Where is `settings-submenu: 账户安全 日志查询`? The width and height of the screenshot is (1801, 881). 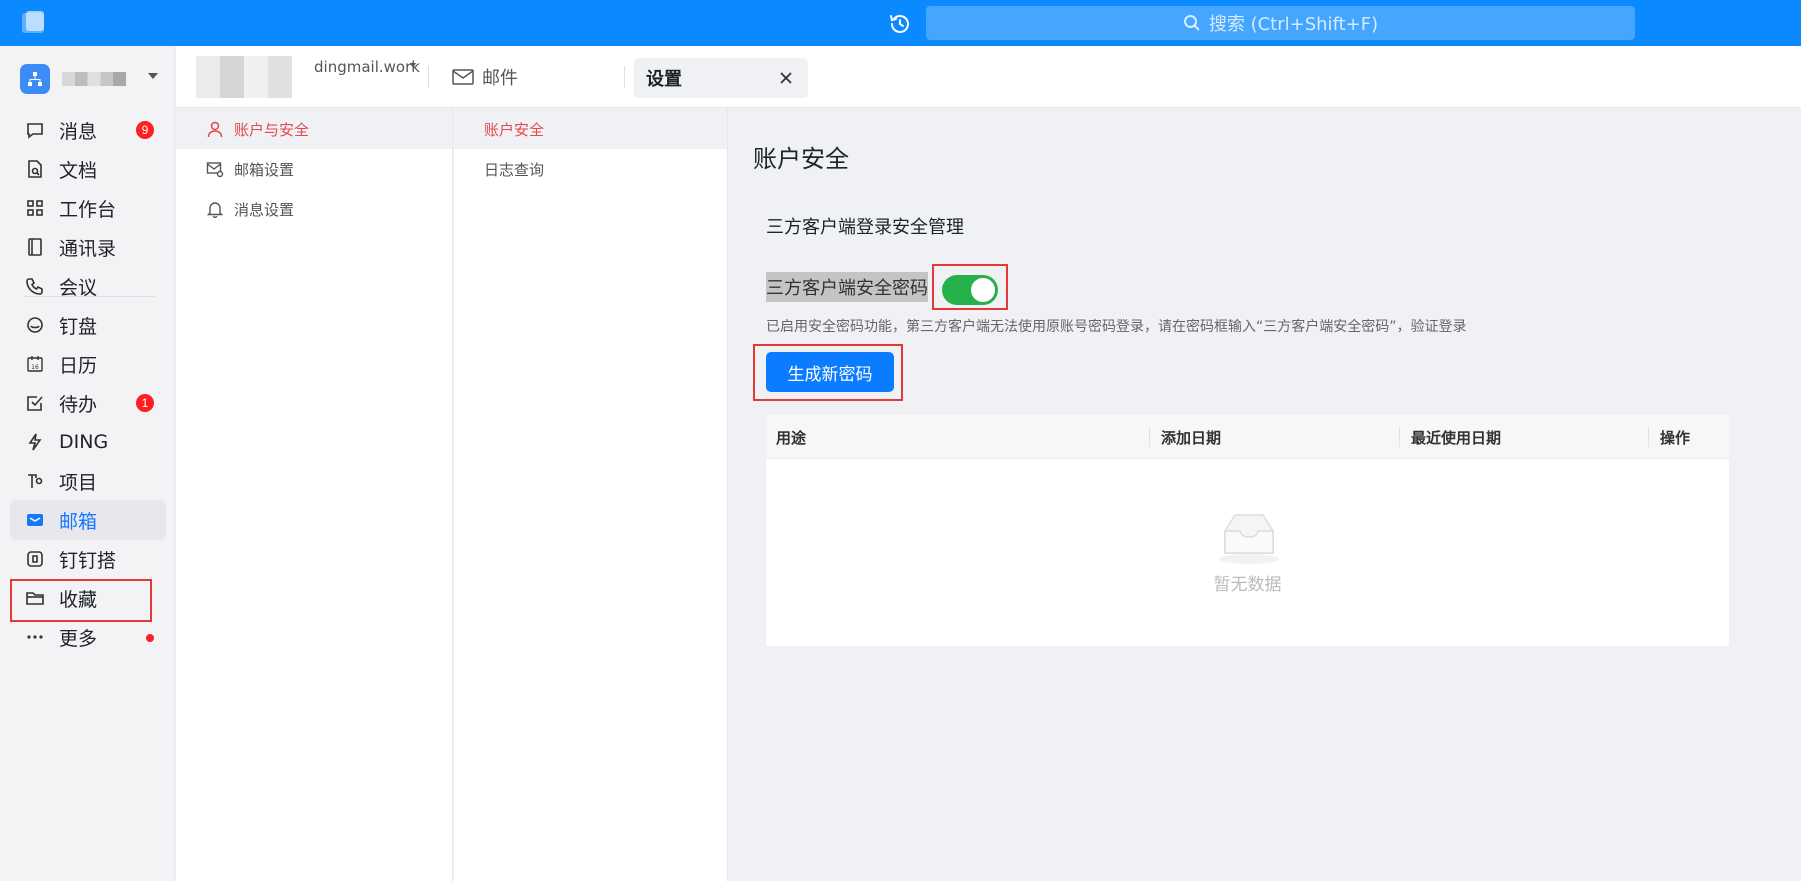
settings-submenu: 账户安全 日志查询 is located at coordinates (591, 495).